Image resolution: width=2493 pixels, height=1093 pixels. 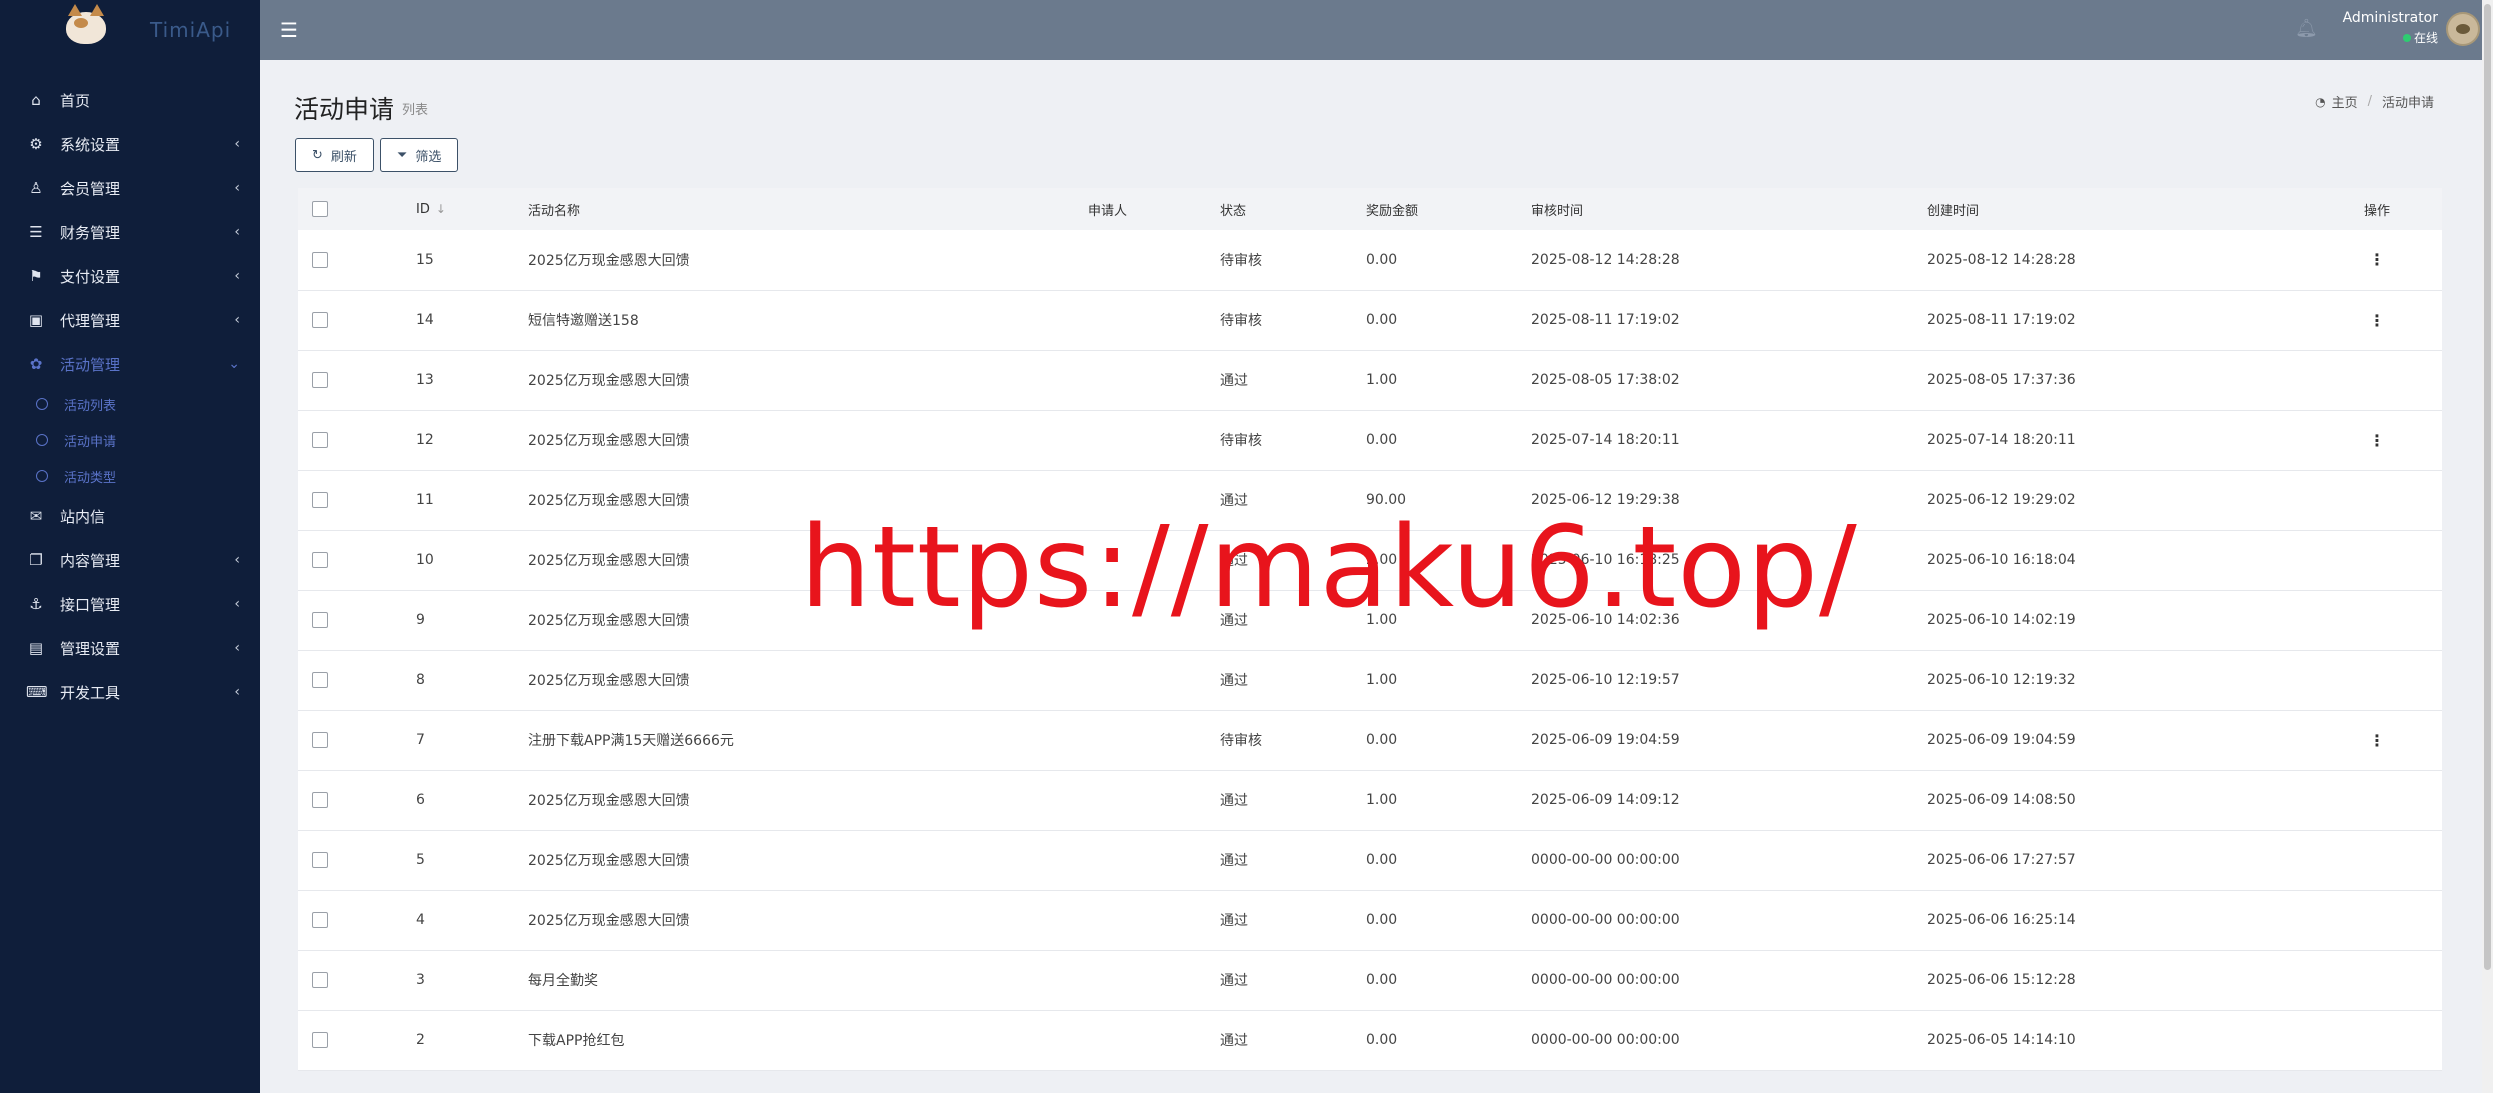 I want to click on cell-created-time: 2025-06-10 16:18:04, so click(x=2001, y=560).